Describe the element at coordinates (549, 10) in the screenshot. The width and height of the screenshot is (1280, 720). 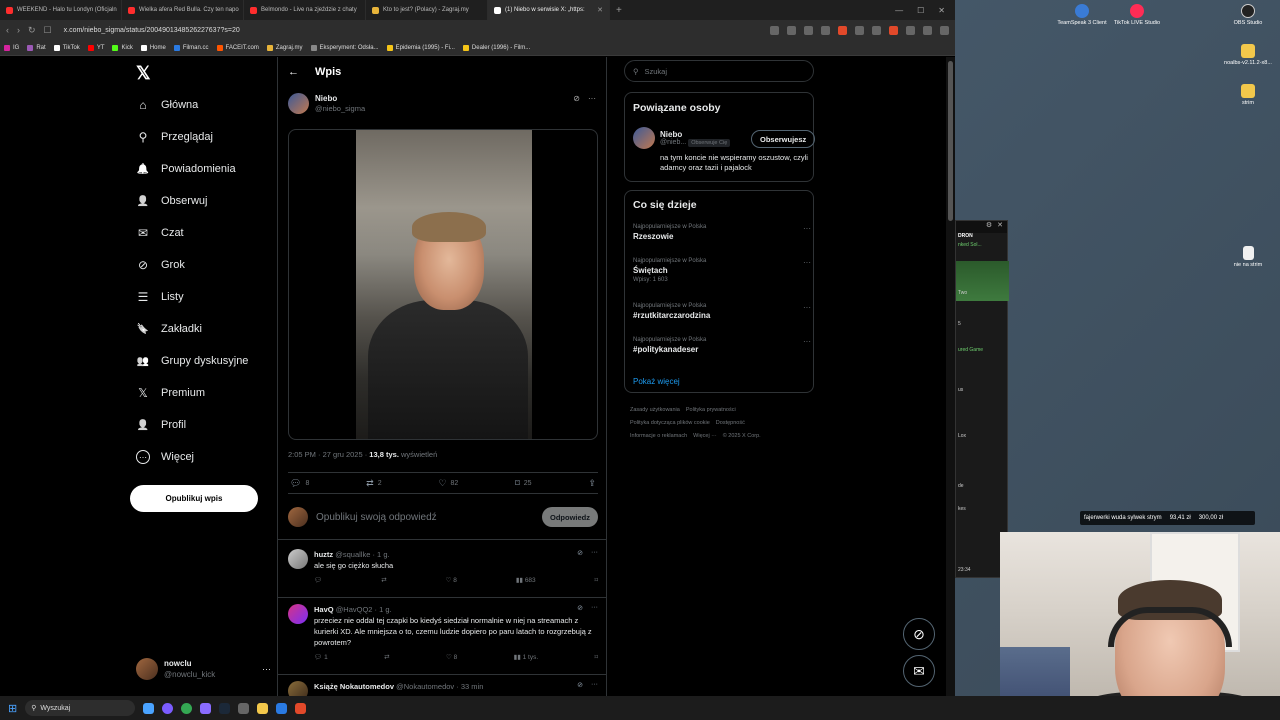
I see `browser-tab-active: (1) Niebo w serwisie X: „https: ✕` at that location.